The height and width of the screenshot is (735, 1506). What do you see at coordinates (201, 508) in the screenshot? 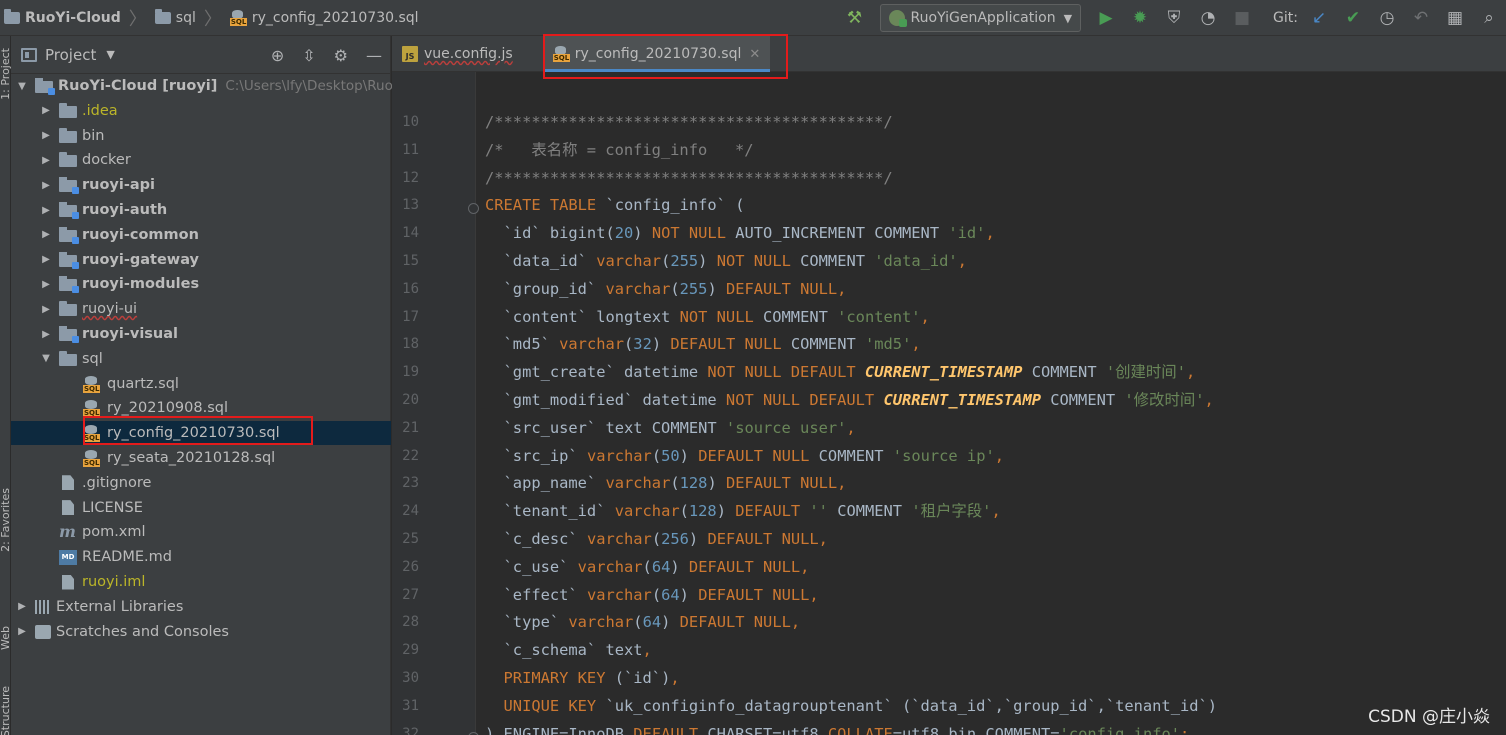
I see `tree-item: LICENSE` at bounding box center [201, 508].